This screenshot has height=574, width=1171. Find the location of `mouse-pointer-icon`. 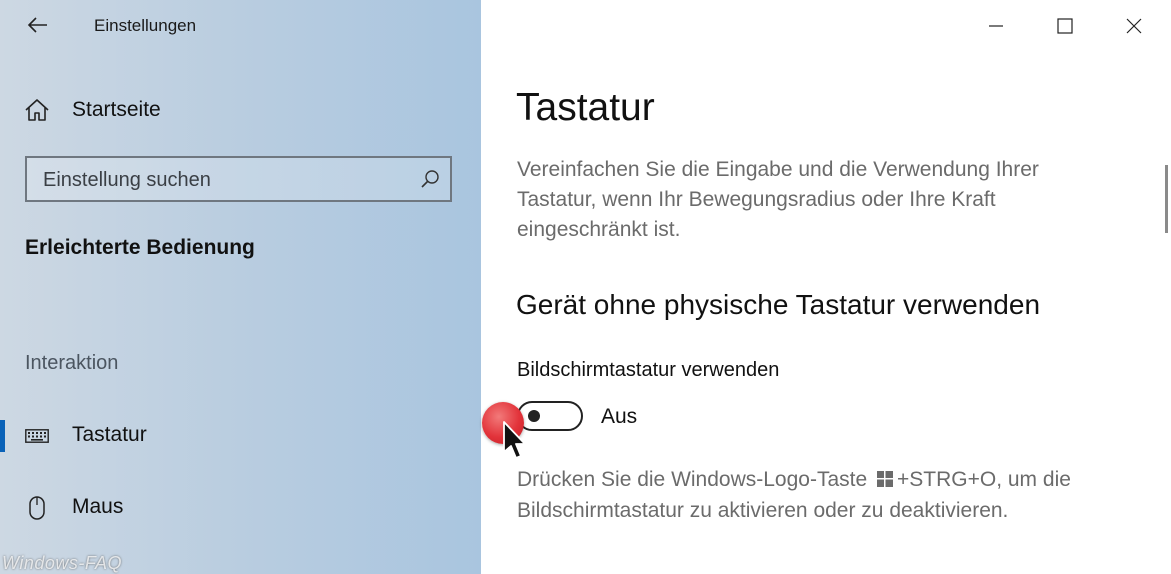

mouse-pointer-icon is located at coordinates (515, 444).